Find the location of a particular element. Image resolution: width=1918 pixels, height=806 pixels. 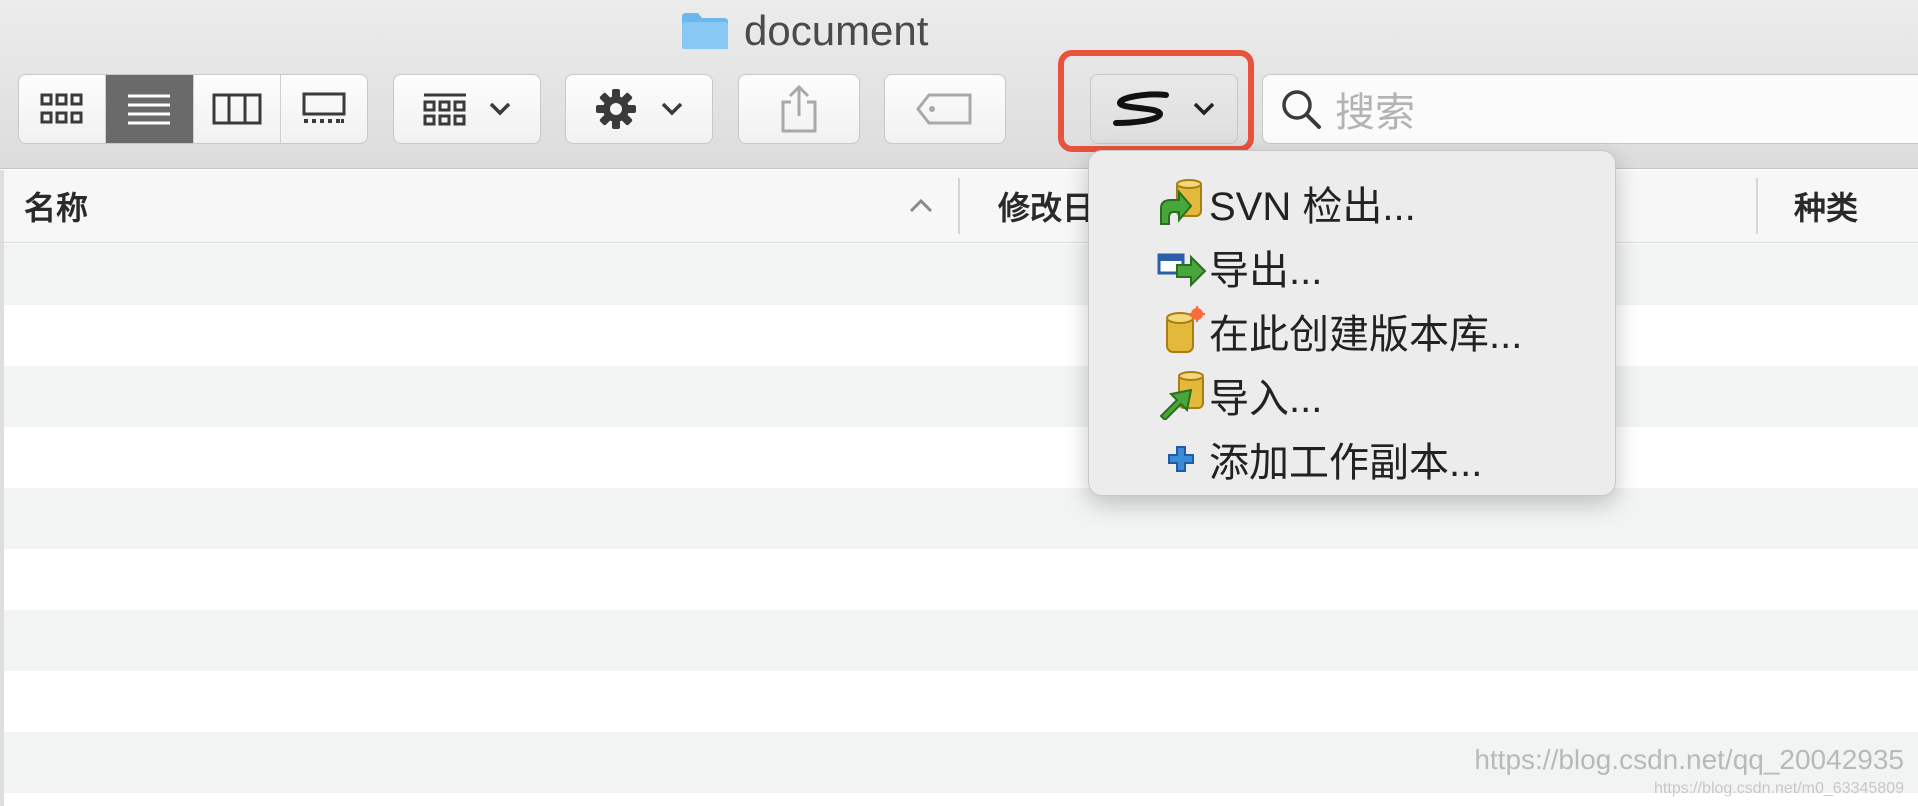

group-by-icon is located at coordinates (444, 109).